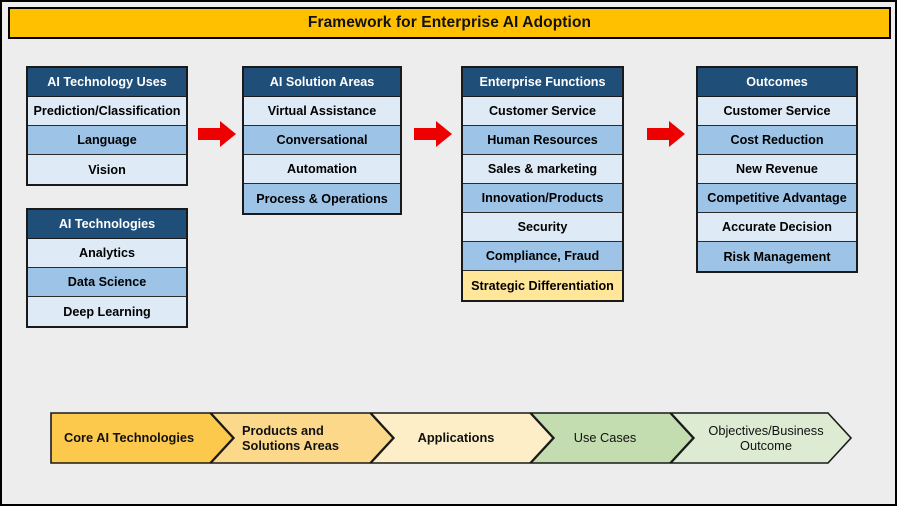 The width and height of the screenshot is (897, 506). I want to click on list-item: New Revenue, so click(777, 169).